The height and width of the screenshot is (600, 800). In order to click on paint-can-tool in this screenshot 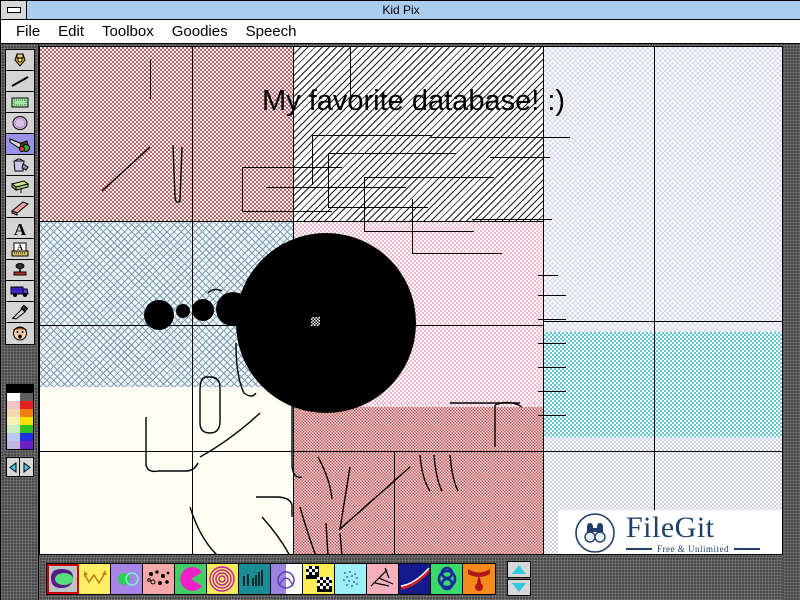, I will do `click(20, 165)`.